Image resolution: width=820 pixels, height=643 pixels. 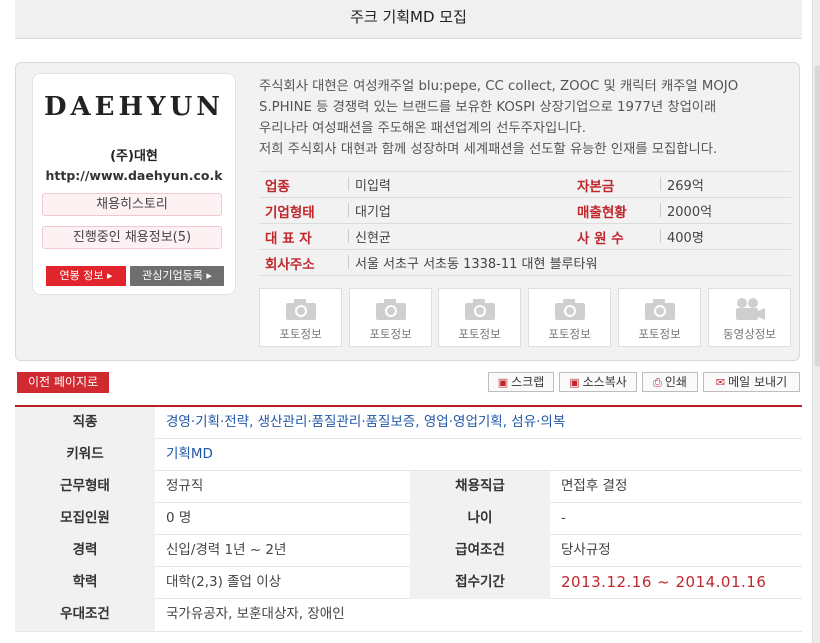 What do you see at coordinates (574, 382) in the screenshot?
I see `source-icon: ▣` at bounding box center [574, 382].